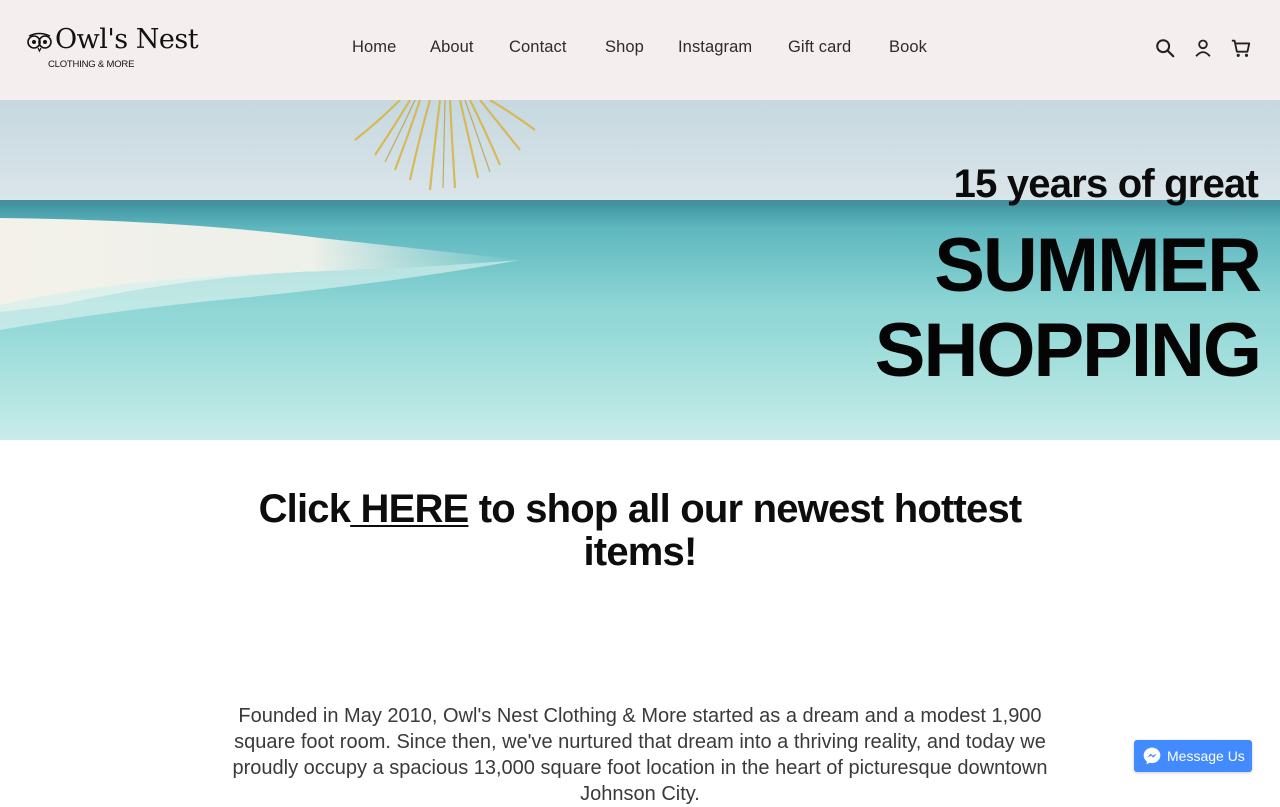 The width and height of the screenshot is (1280, 807). I want to click on cta-suffix: to shop all our newest hottest items!, so click(745, 530).